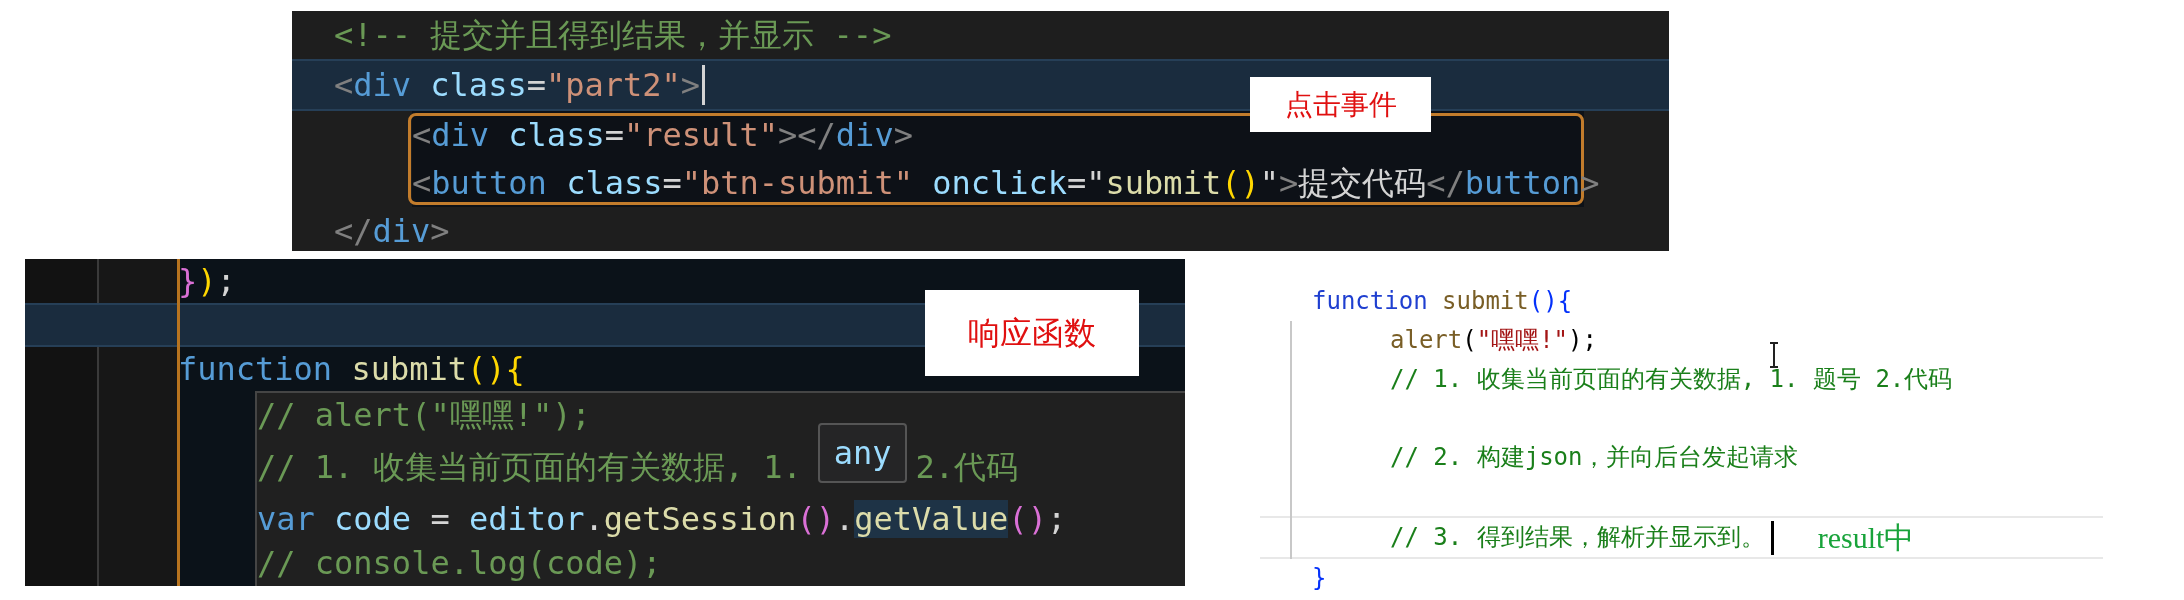  What do you see at coordinates (1340, 104) in the screenshot?
I see `callout-label: 点击事件` at bounding box center [1340, 104].